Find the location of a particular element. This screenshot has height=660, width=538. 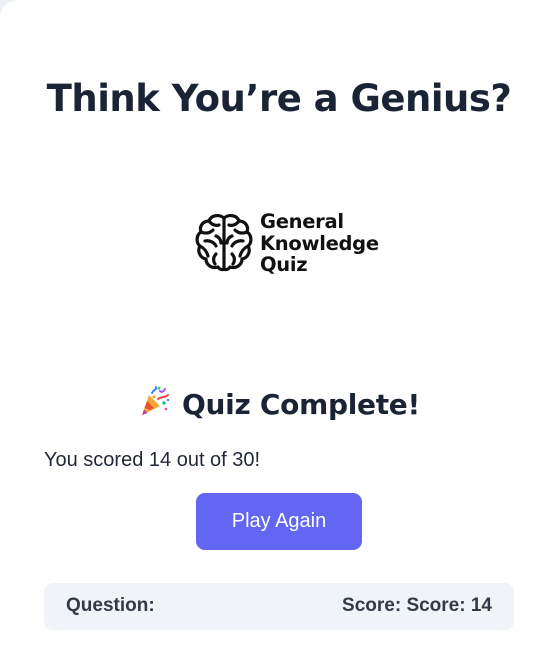

quiz-logo: General Knowledge Quiz is located at coordinates (289, 244).